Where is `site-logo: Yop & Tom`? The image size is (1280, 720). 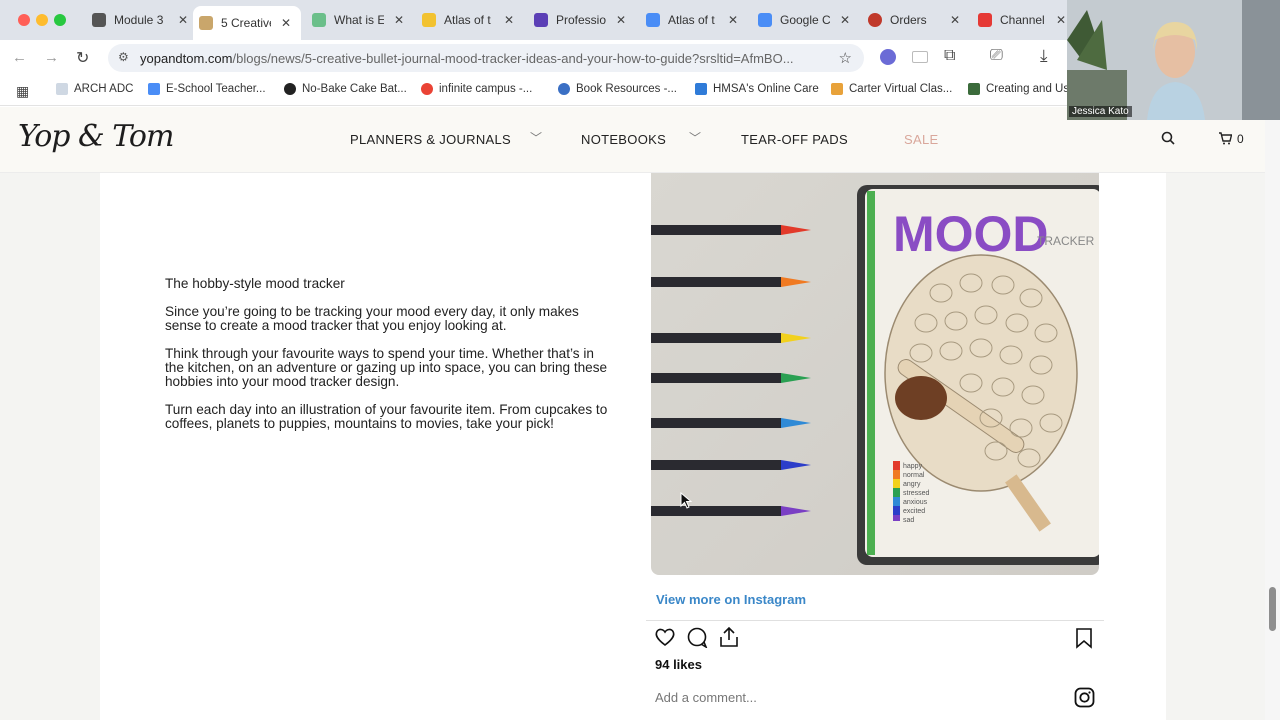 site-logo: Yop & Tom is located at coordinates (96, 136).